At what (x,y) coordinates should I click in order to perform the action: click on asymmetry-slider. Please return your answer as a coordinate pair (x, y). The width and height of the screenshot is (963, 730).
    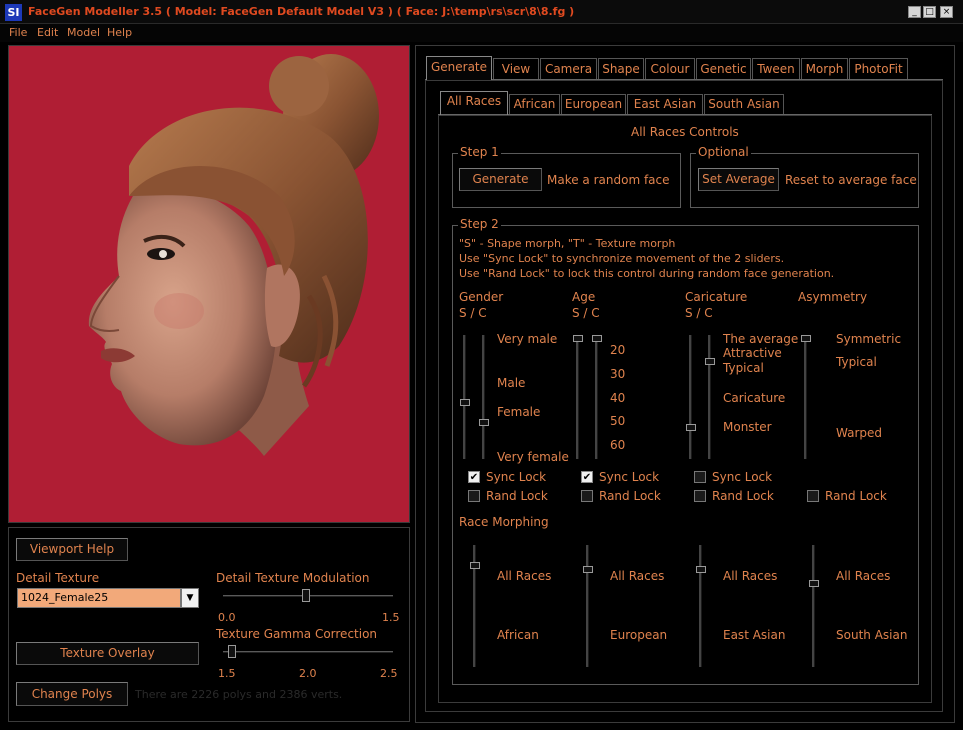
    Looking at the image, I should click on (805, 397).